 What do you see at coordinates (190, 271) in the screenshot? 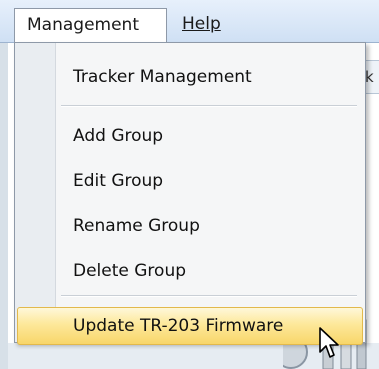
I see `menu-item-delete-group: Delete Group` at bounding box center [190, 271].